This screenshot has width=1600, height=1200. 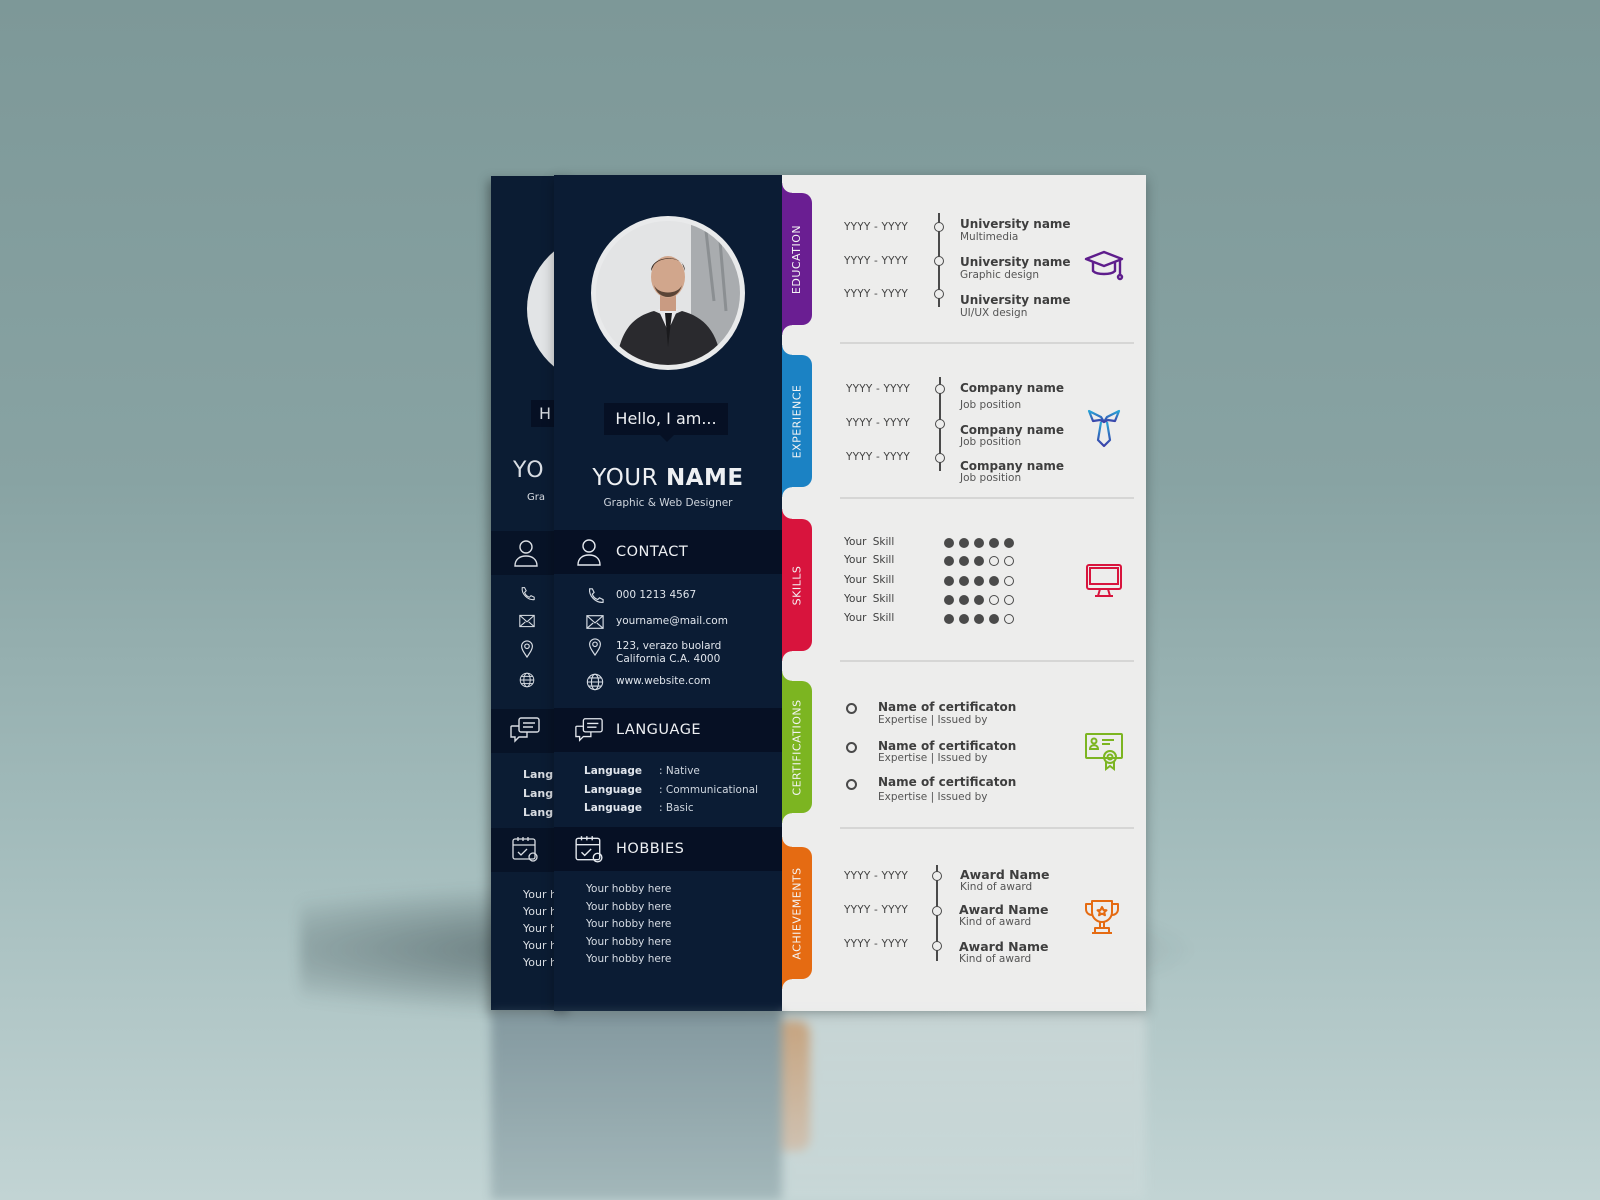 What do you see at coordinates (659, 730) in the screenshot?
I see `language-title: LANGUAGE` at bounding box center [659, 730].